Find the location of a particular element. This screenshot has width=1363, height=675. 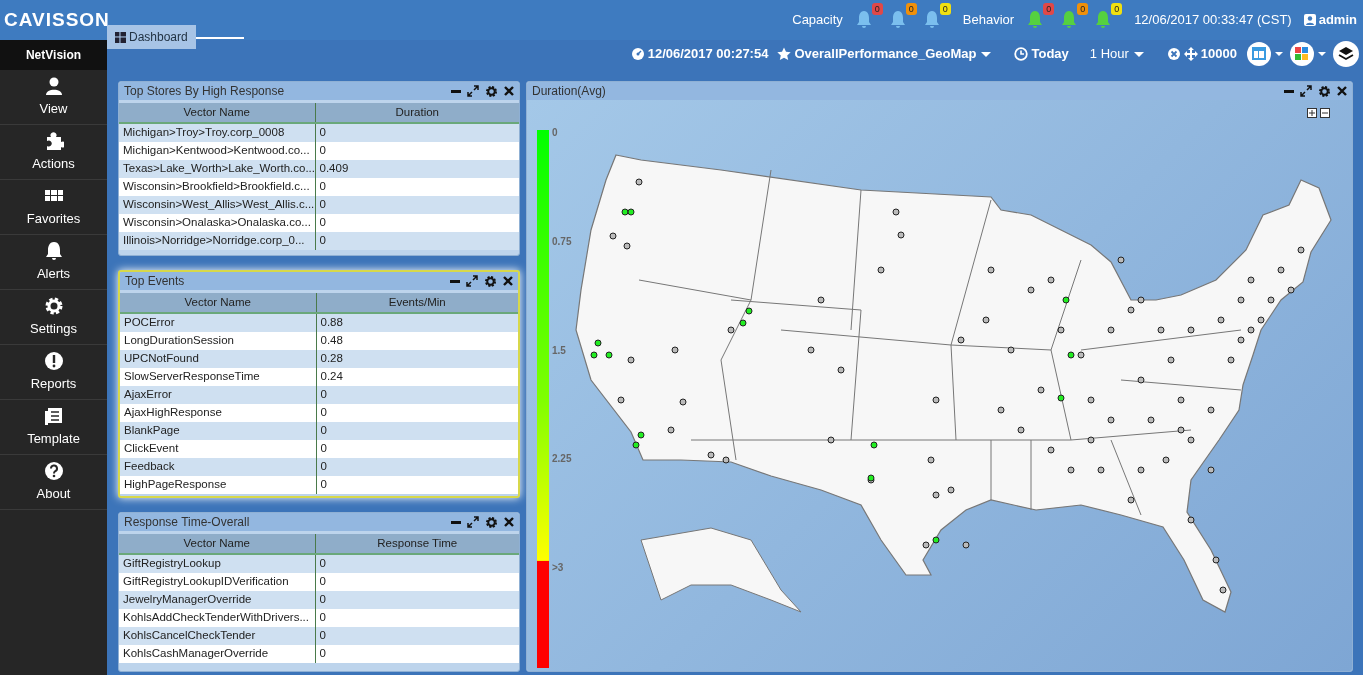

legend-label: 2.25 is located at coordinates (562, 459).